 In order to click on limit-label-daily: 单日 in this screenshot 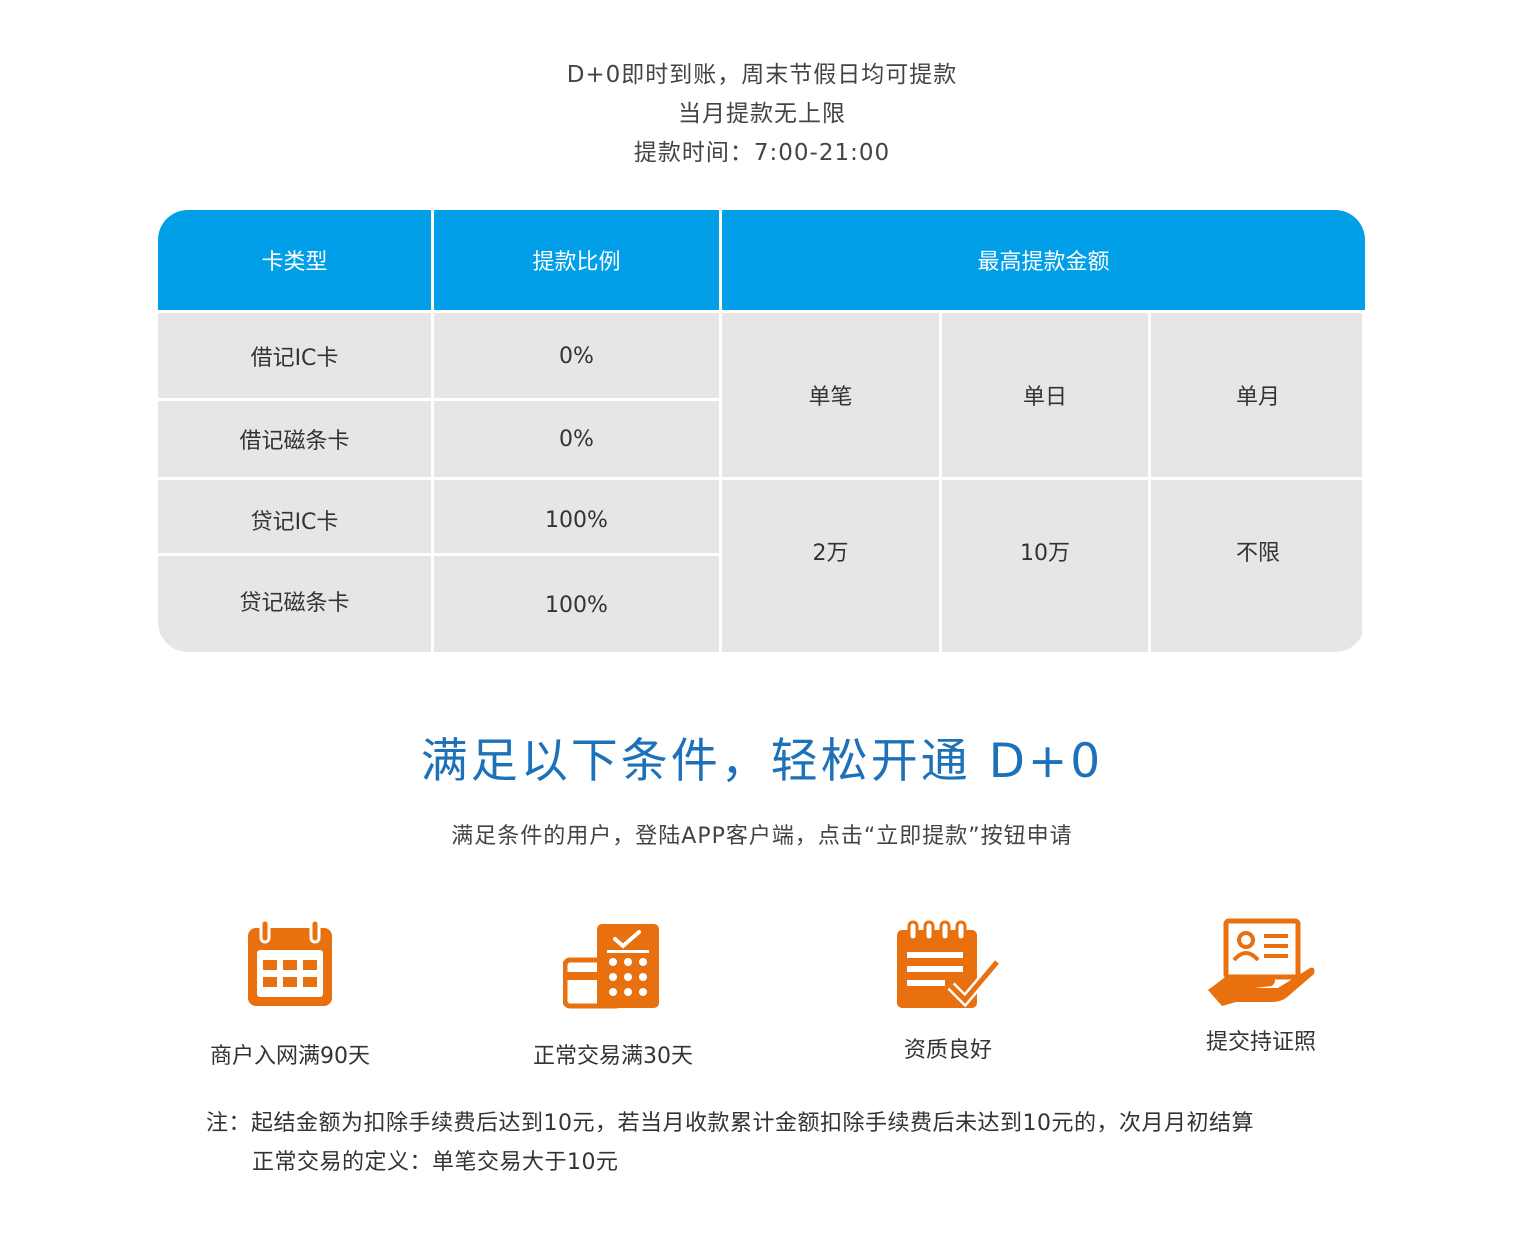, I will do `click(1044, 397)`.